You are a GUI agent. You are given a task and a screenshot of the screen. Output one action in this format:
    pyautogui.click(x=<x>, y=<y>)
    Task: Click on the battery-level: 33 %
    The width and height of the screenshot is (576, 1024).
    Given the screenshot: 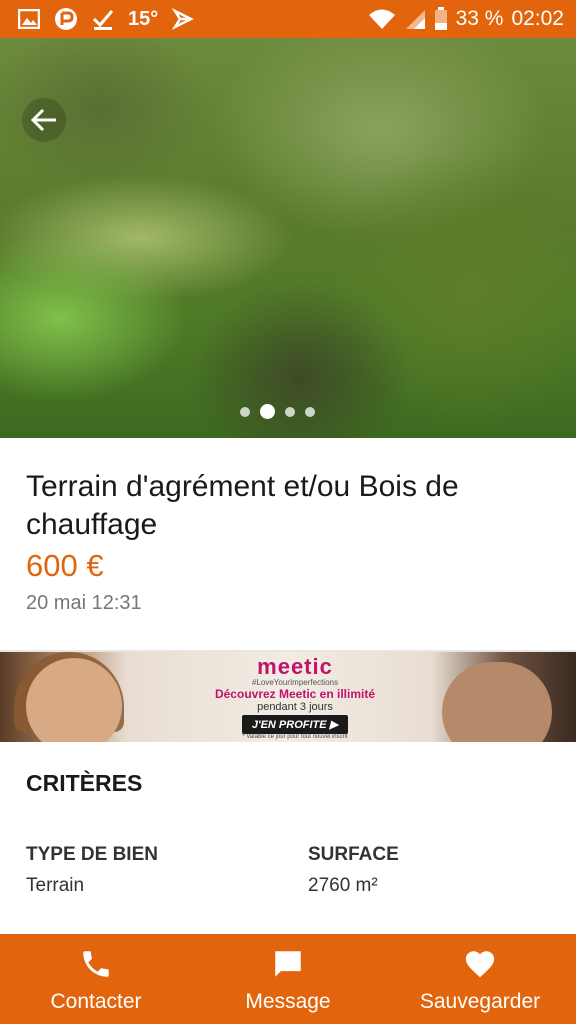 What is the action you would take?
    pyautogui.click(x=479, y=18)
    